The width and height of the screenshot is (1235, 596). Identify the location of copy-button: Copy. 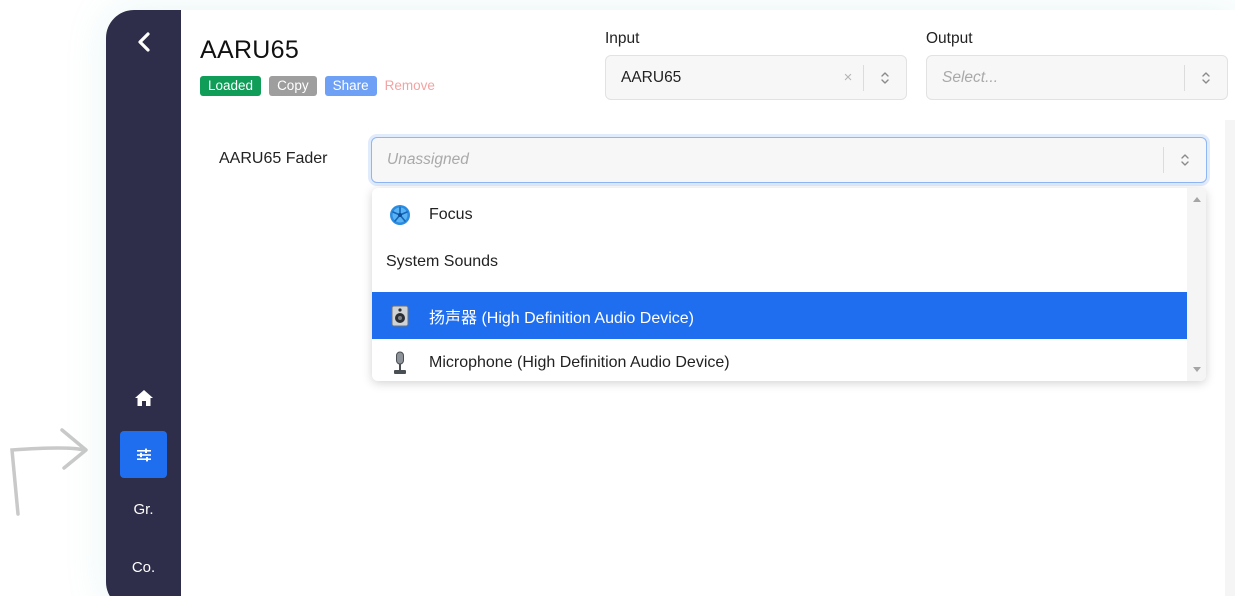
(293, 86).